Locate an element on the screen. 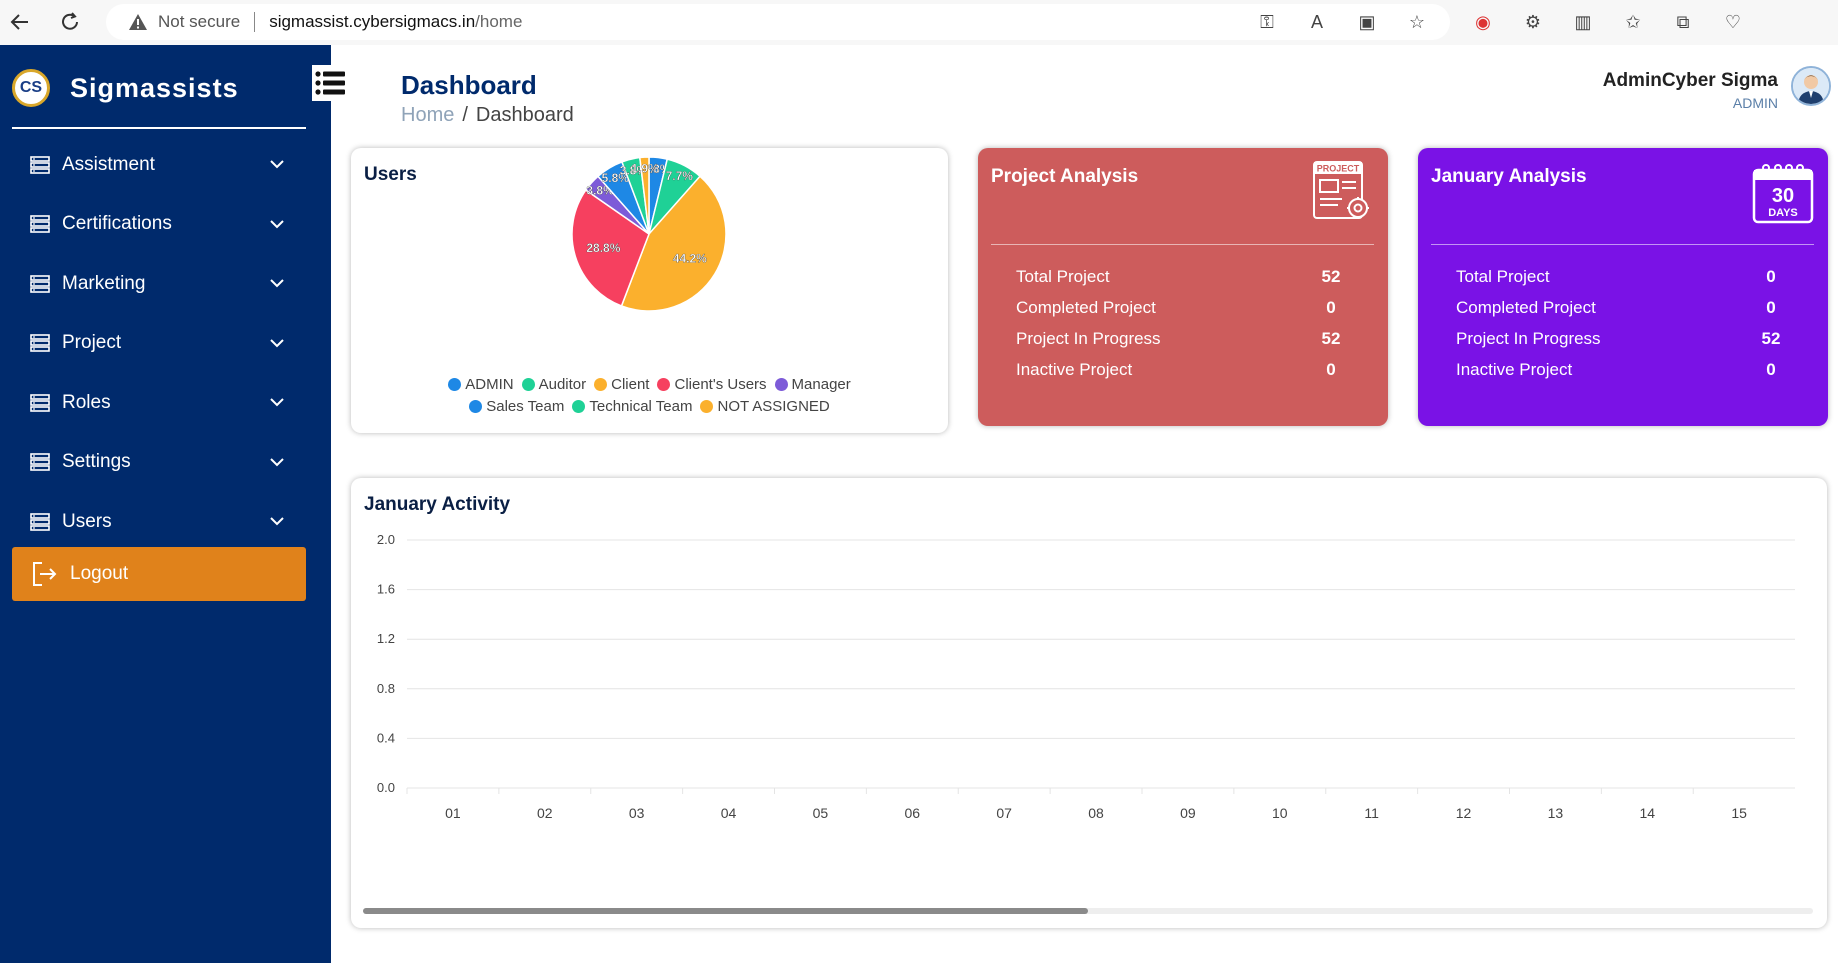 The width and height of the screenshot is (1838, 963). project-analysis-divider is located at coordinates (1182, 244).